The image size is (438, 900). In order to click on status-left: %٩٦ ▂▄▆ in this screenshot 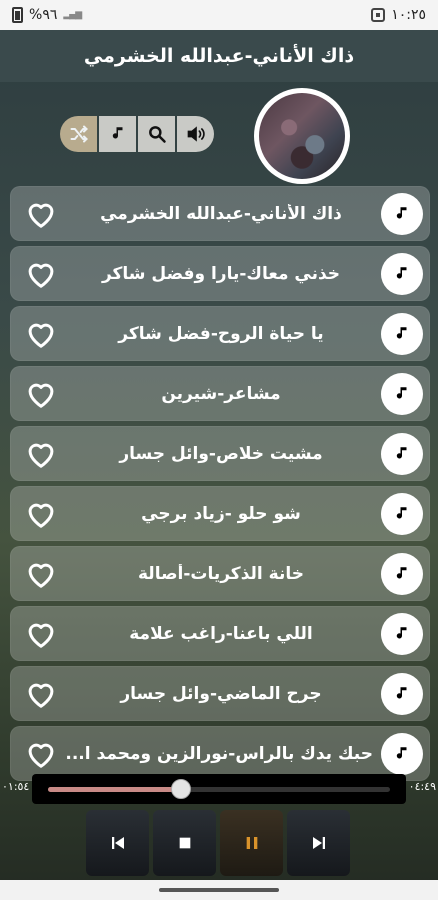, I will do `click(47, 15)`.